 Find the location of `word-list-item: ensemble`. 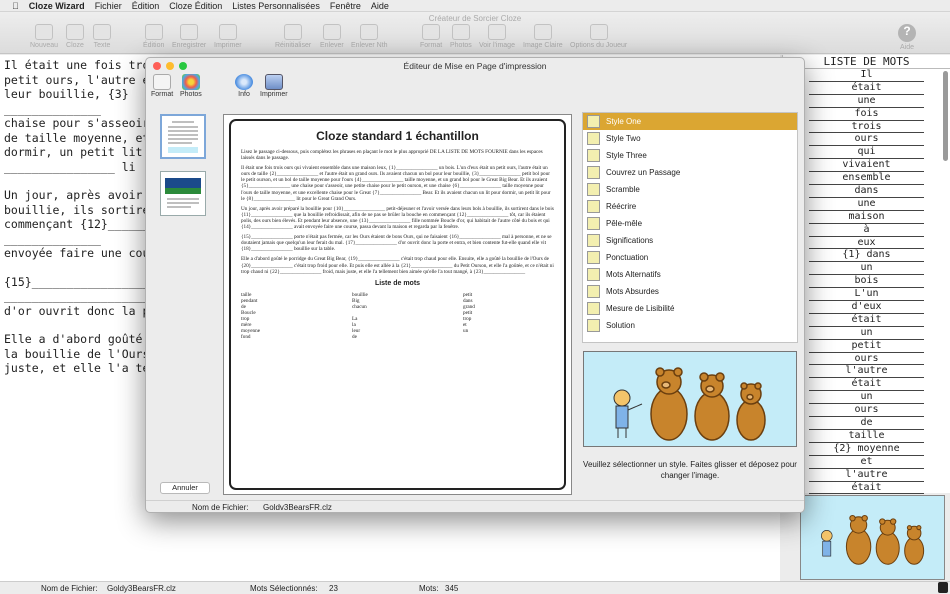

word-list-item: ensemble is located at coordinates (866, 179).